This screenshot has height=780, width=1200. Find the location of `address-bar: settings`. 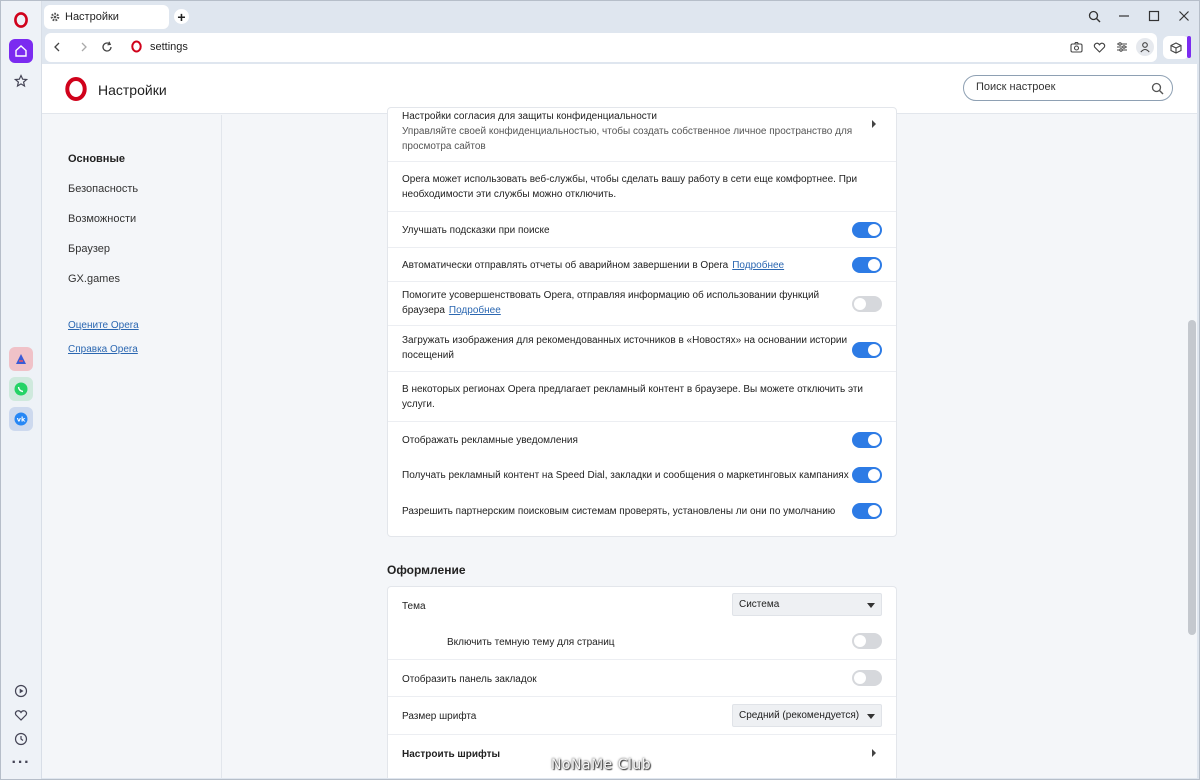

address-bar: settings is located at coordinates (621, 48).